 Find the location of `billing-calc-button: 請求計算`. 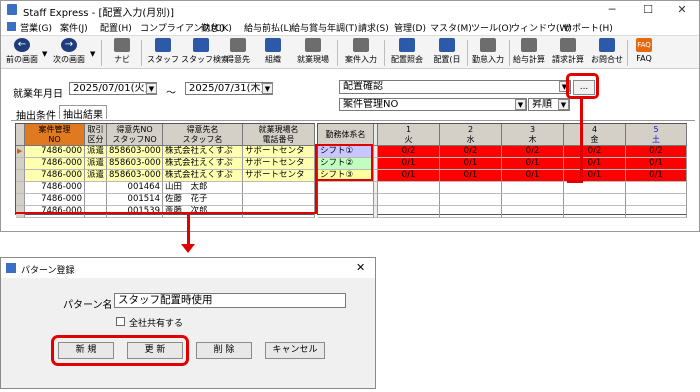

billing-calc-button: 請求計算 is located at coordinates (568, 51).